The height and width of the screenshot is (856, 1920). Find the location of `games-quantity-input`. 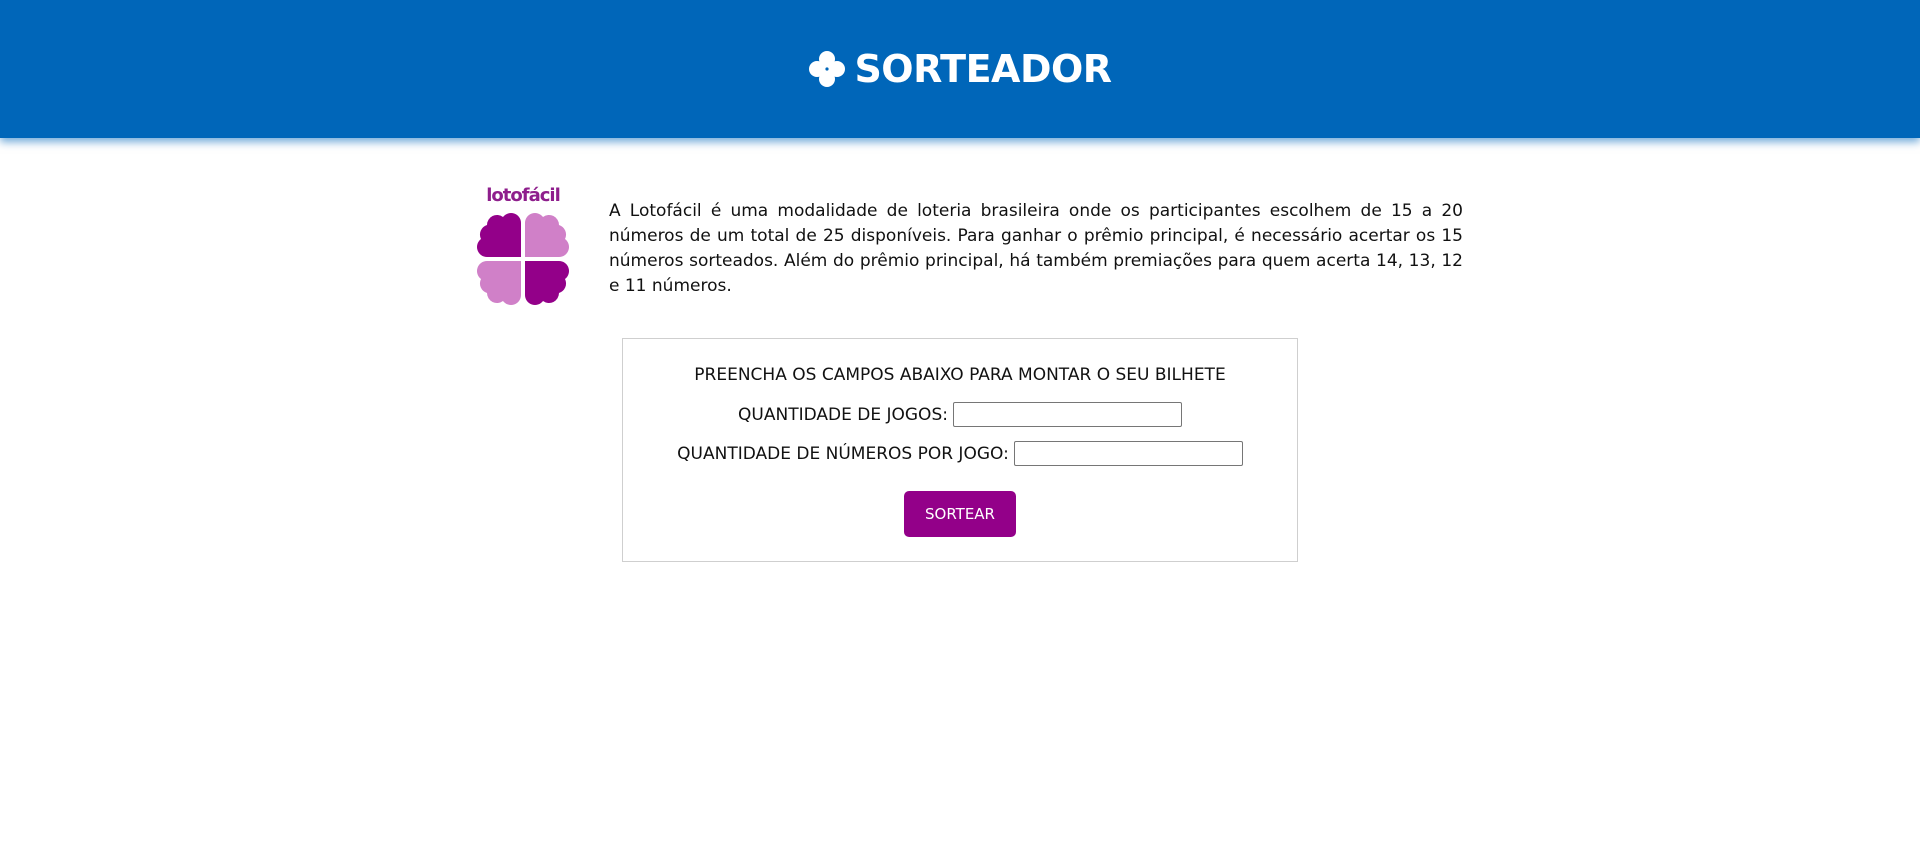

games-quantity-input is located at coordinates (1067, 414).